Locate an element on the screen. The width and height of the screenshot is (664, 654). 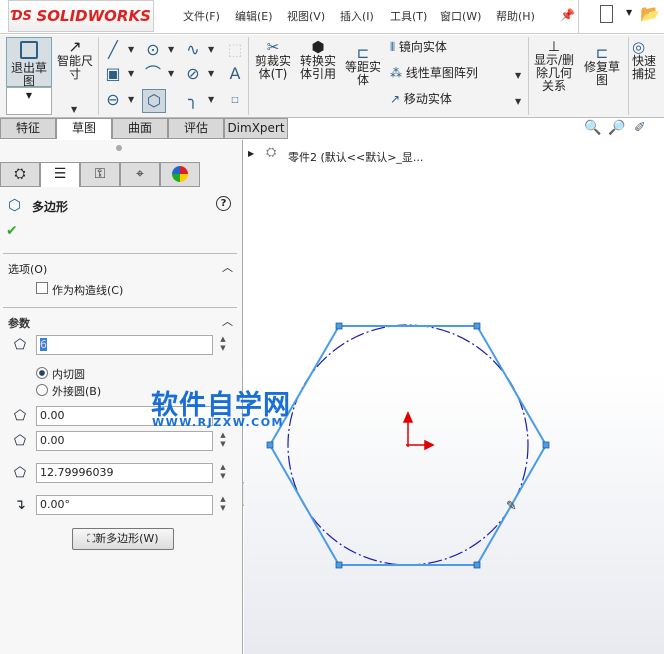
offset-entities-button: ⊏ 等距实体 is located at coordinates (363, 66).